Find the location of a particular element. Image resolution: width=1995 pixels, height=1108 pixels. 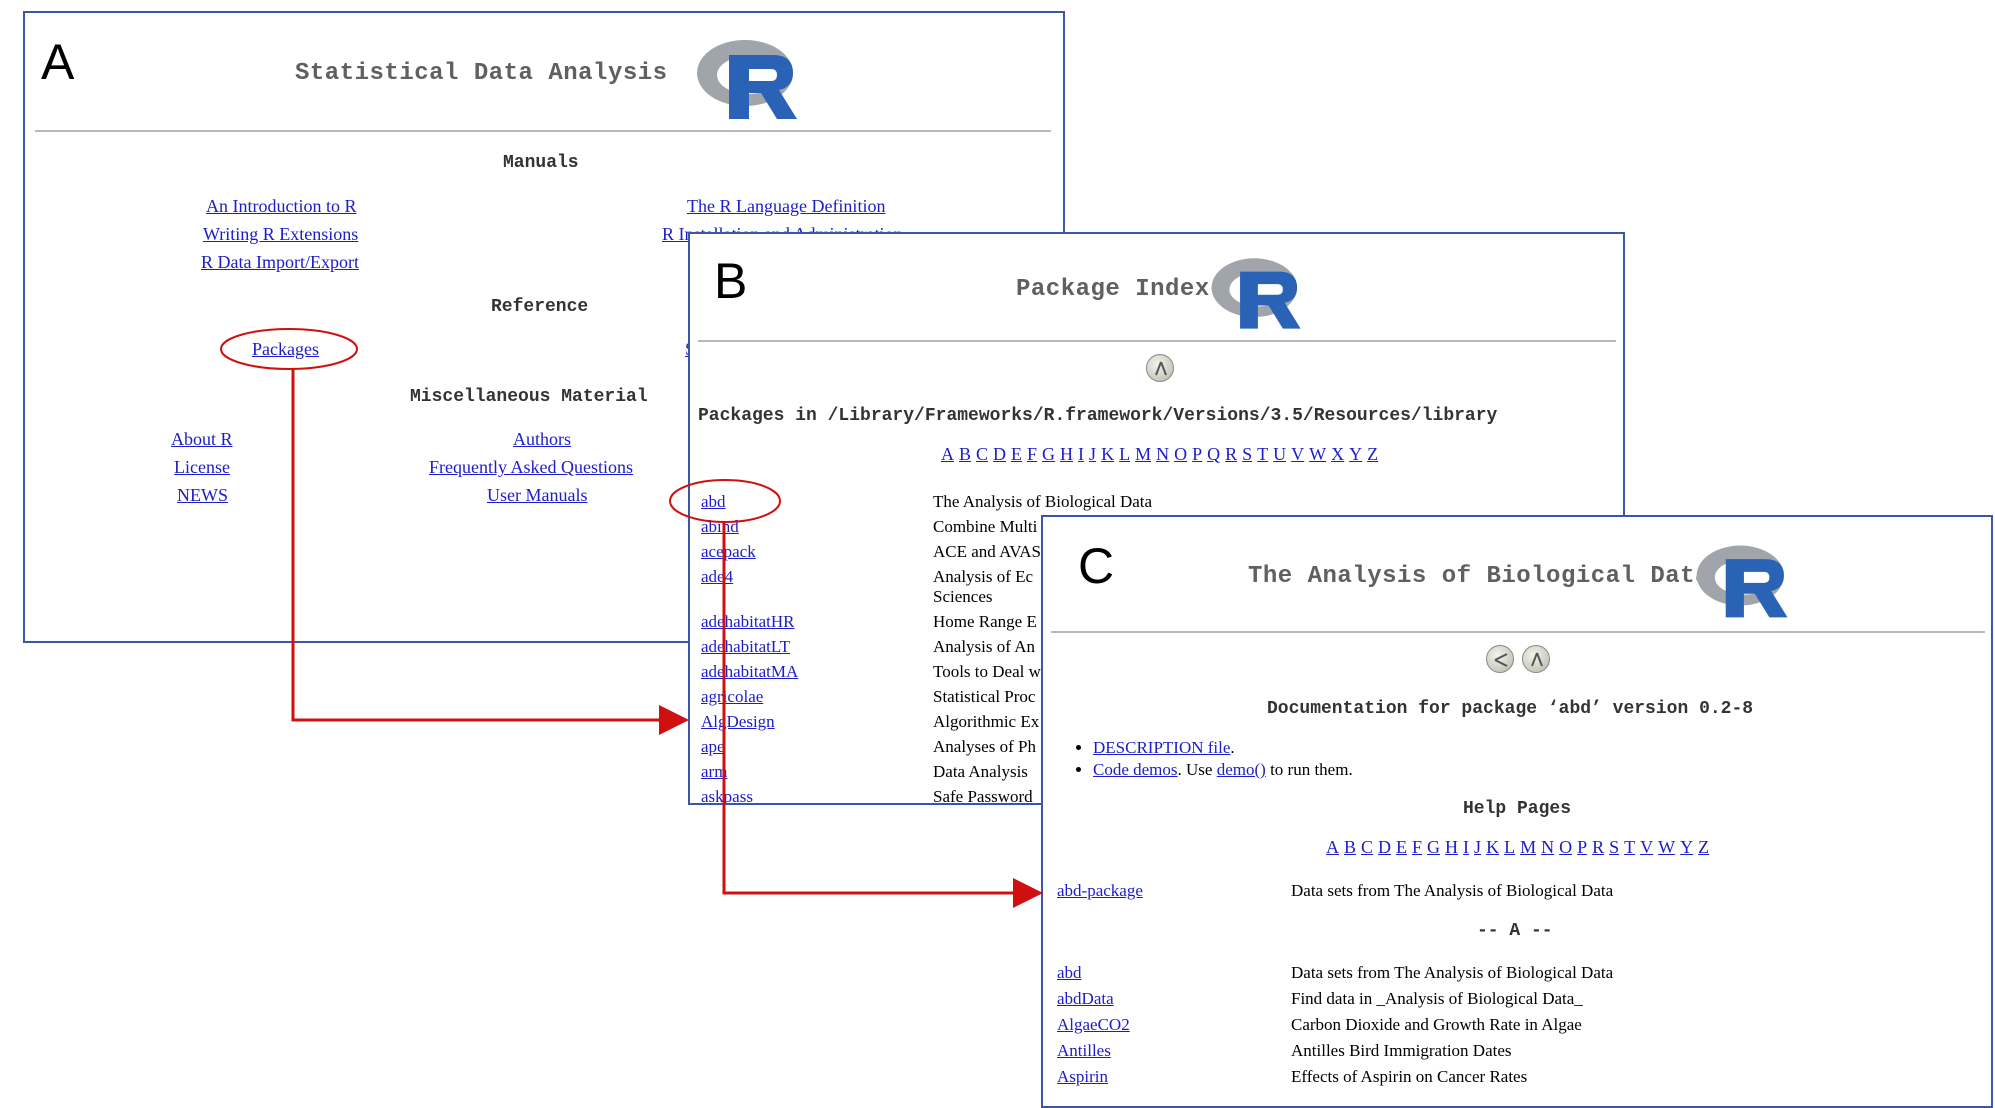

abd-package-link: abd-package is located at coordinates (1100, 891).